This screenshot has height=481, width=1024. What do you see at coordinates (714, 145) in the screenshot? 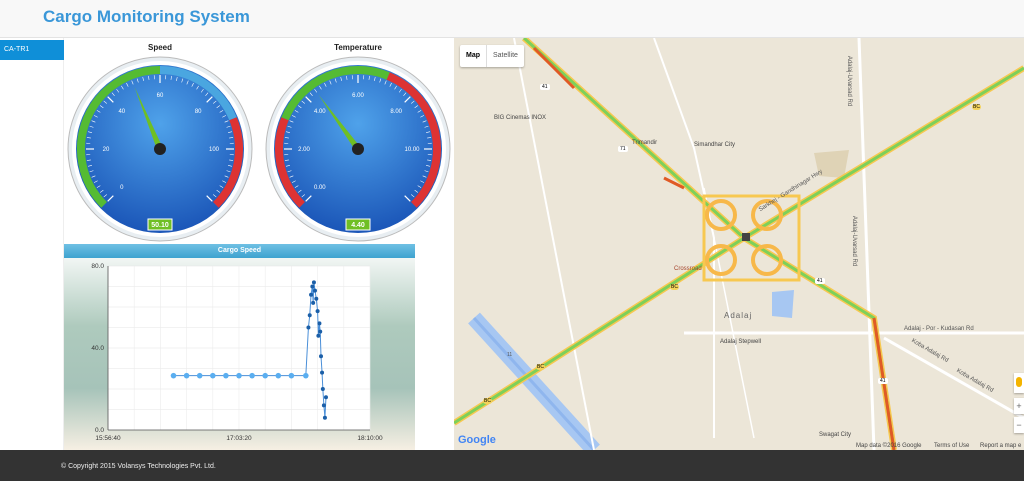
I see `simandhar-label: Simandhar City` at bounding box center [714, 145].